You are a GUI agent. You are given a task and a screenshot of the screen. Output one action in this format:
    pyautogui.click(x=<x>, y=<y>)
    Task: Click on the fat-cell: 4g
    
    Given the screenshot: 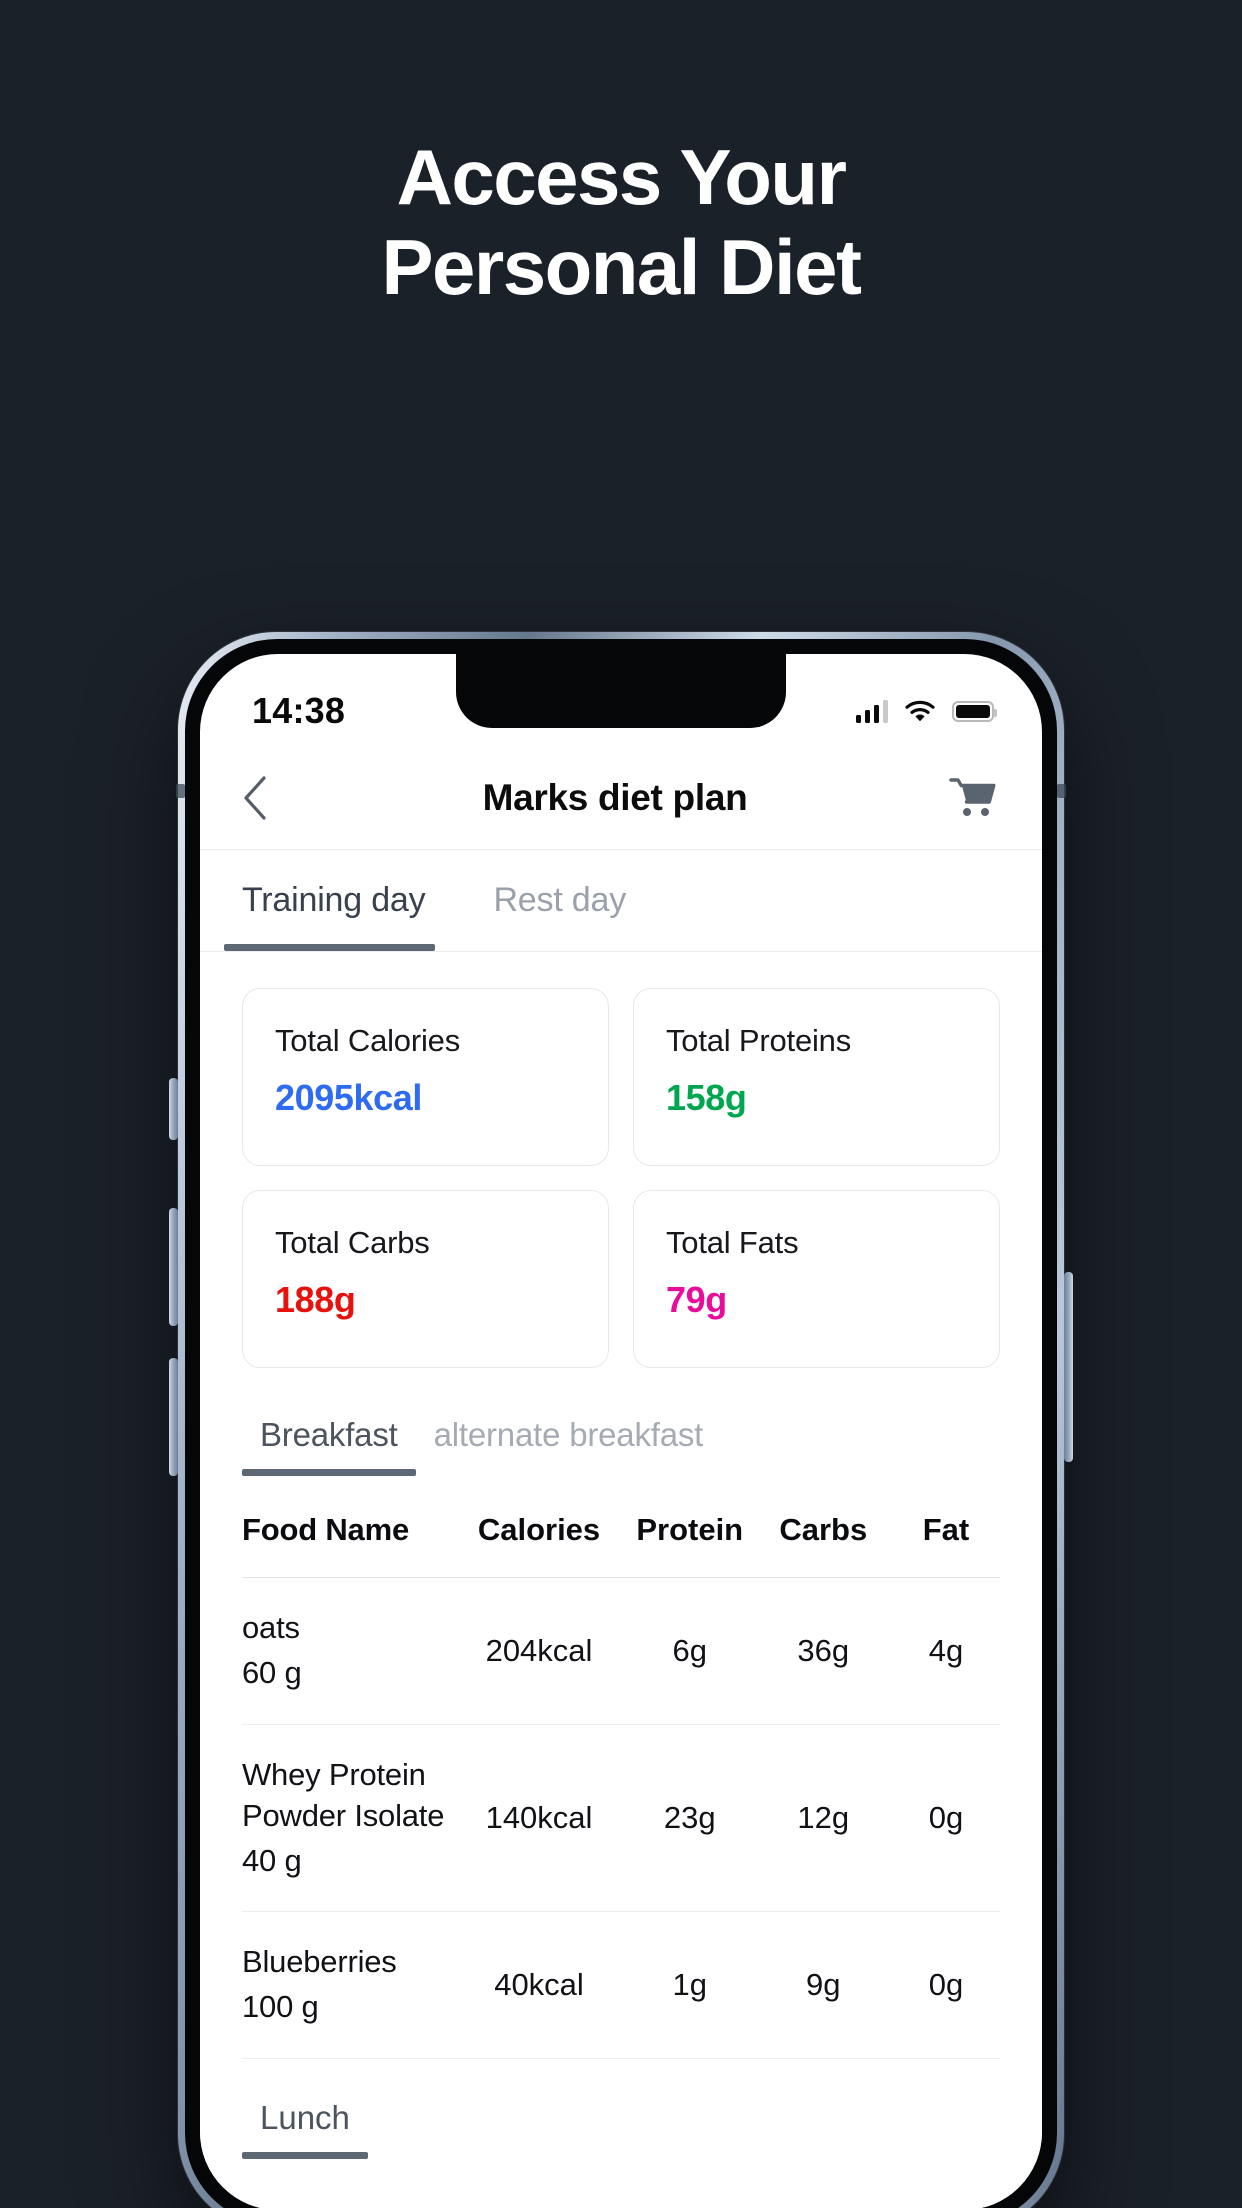 What is the action you would take?
    pyautogui.click(x=946, y=1650)
    